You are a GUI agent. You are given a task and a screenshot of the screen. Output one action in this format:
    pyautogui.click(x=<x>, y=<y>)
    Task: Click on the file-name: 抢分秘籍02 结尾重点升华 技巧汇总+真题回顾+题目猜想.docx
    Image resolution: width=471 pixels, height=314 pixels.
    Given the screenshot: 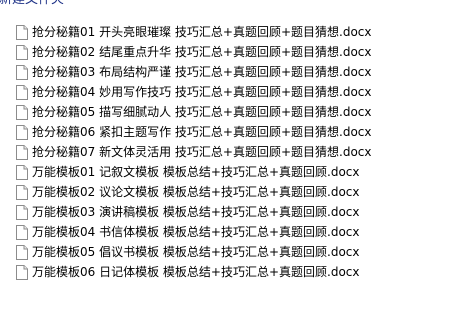 What is the action you would take?
    pyautogui.click(x=202, y=52)
    